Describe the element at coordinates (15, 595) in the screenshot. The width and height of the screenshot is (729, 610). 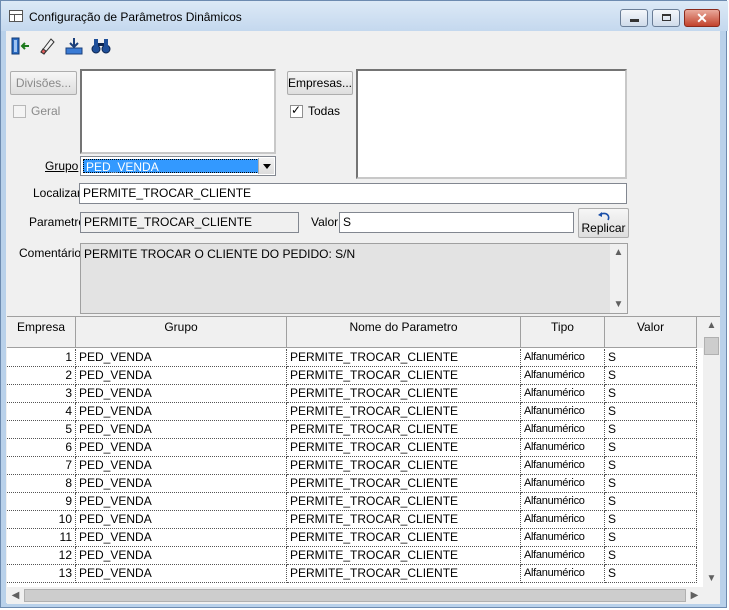
I see `scroll-left-icon: ◀` at that location.